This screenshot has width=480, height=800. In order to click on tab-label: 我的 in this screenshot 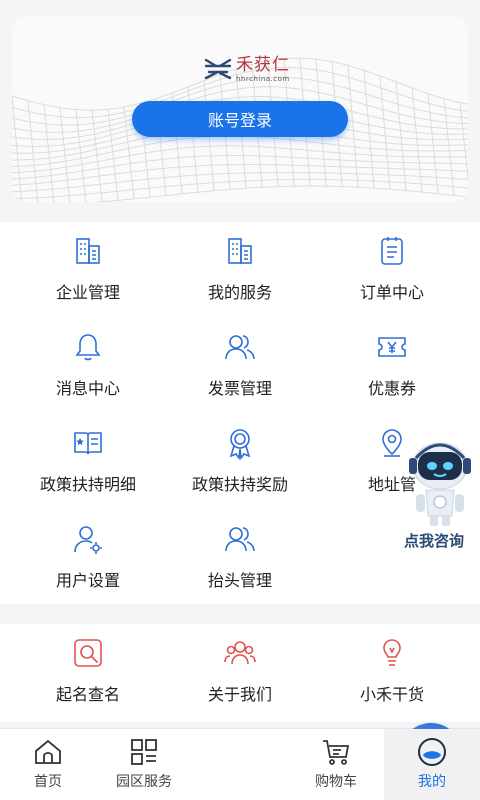, I will do `click(432, 782)`.